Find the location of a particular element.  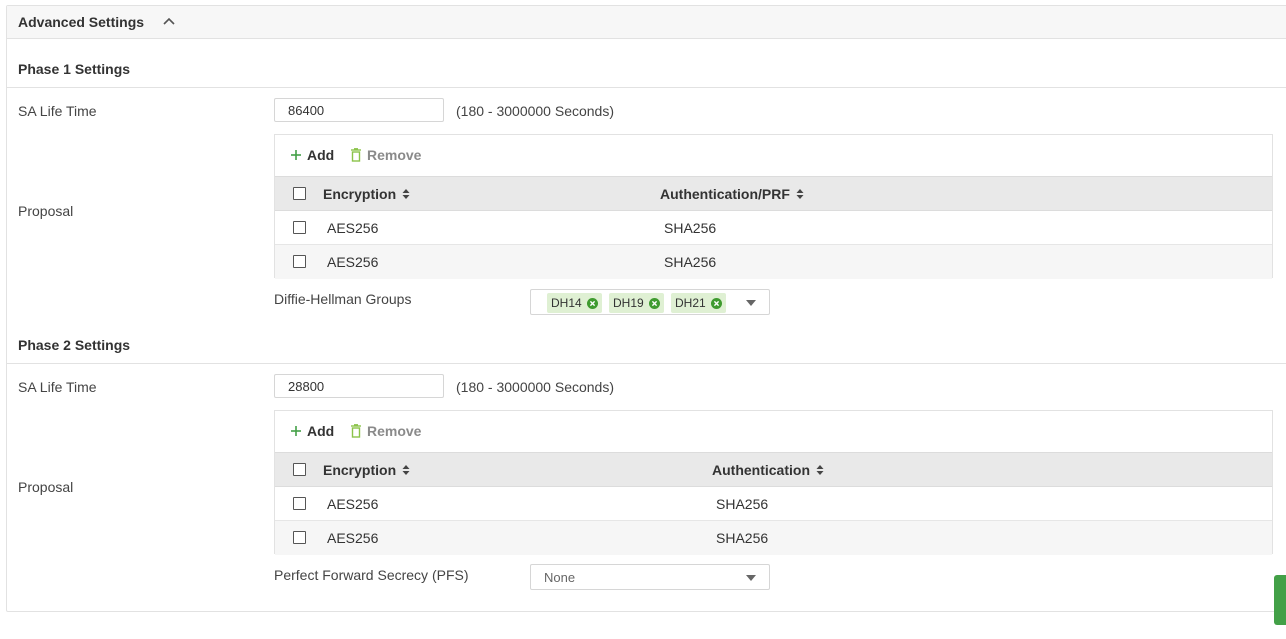

phase1-table-header: Encryption Authentication/PRF is located at coordinates (773, 193).